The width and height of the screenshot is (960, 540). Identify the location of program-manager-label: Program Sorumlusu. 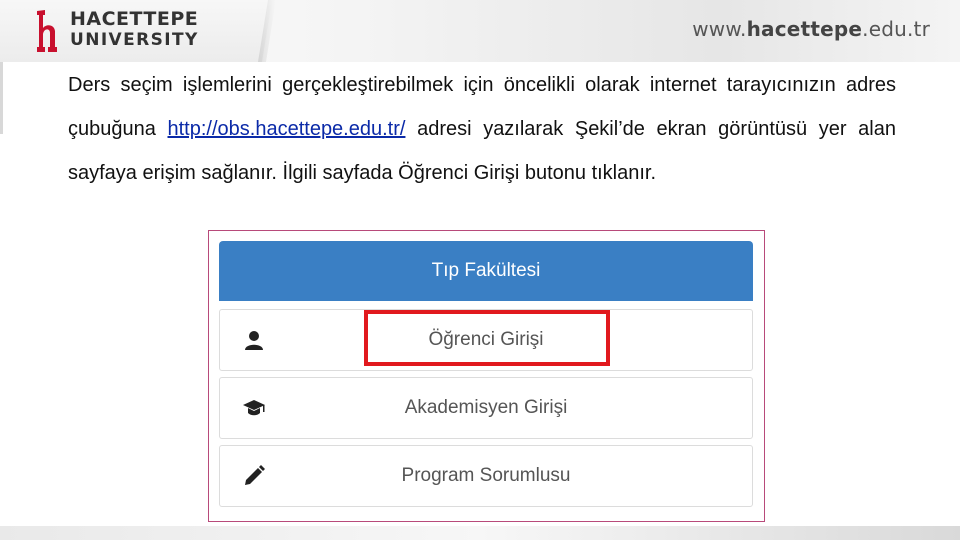
(486, 475).